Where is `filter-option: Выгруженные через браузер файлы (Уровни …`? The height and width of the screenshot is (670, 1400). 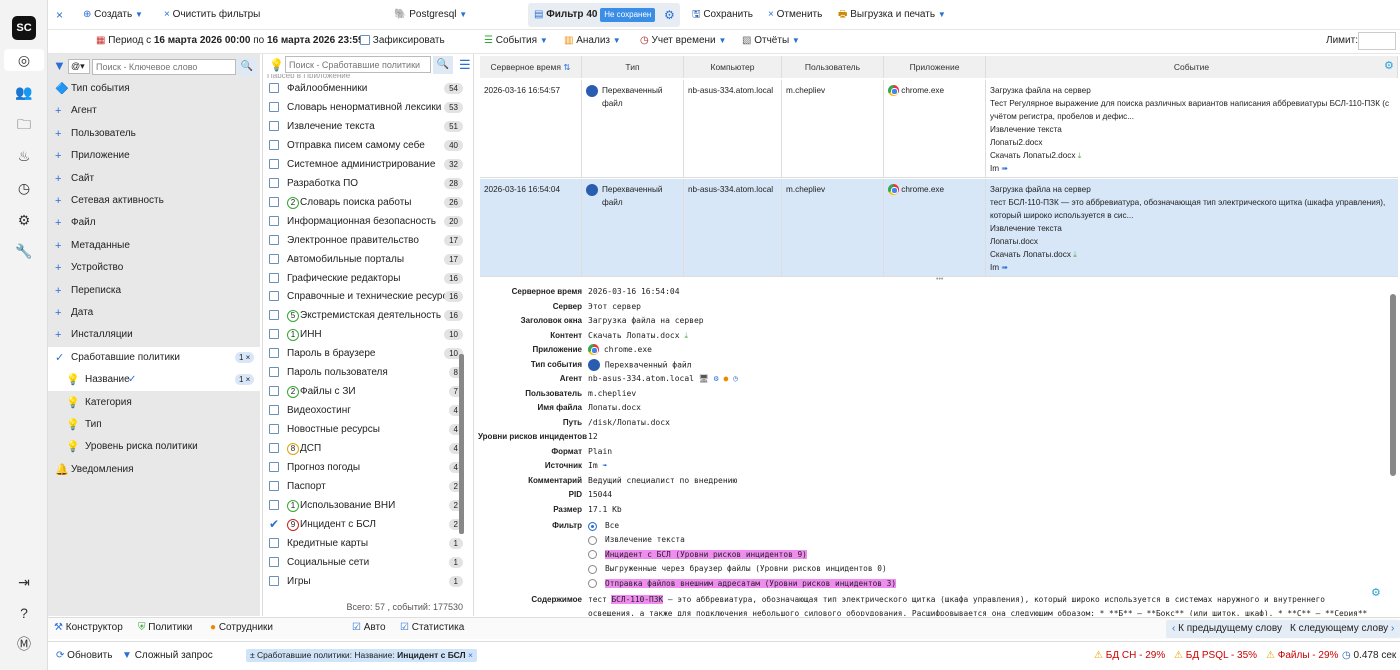 filter-option: Выгруженные через браузер файлы (Уровни … is located at coordinates (737, 569).